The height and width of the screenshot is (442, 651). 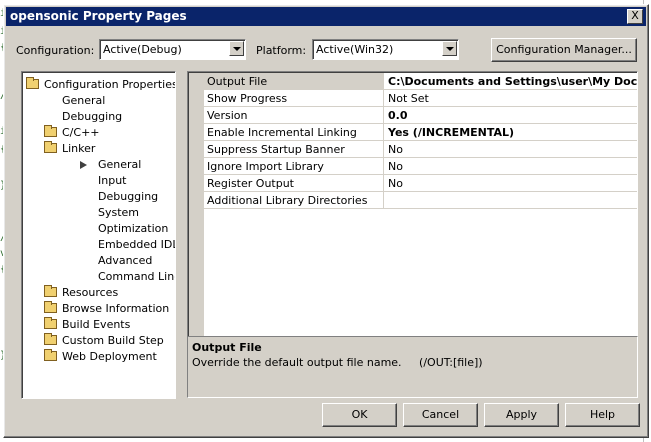 What do you see at coordinates (420, 200) in the screenshot?
I see `property-row-additional-library-directories: Additional Library Directories` at bounding box center [420, 200].